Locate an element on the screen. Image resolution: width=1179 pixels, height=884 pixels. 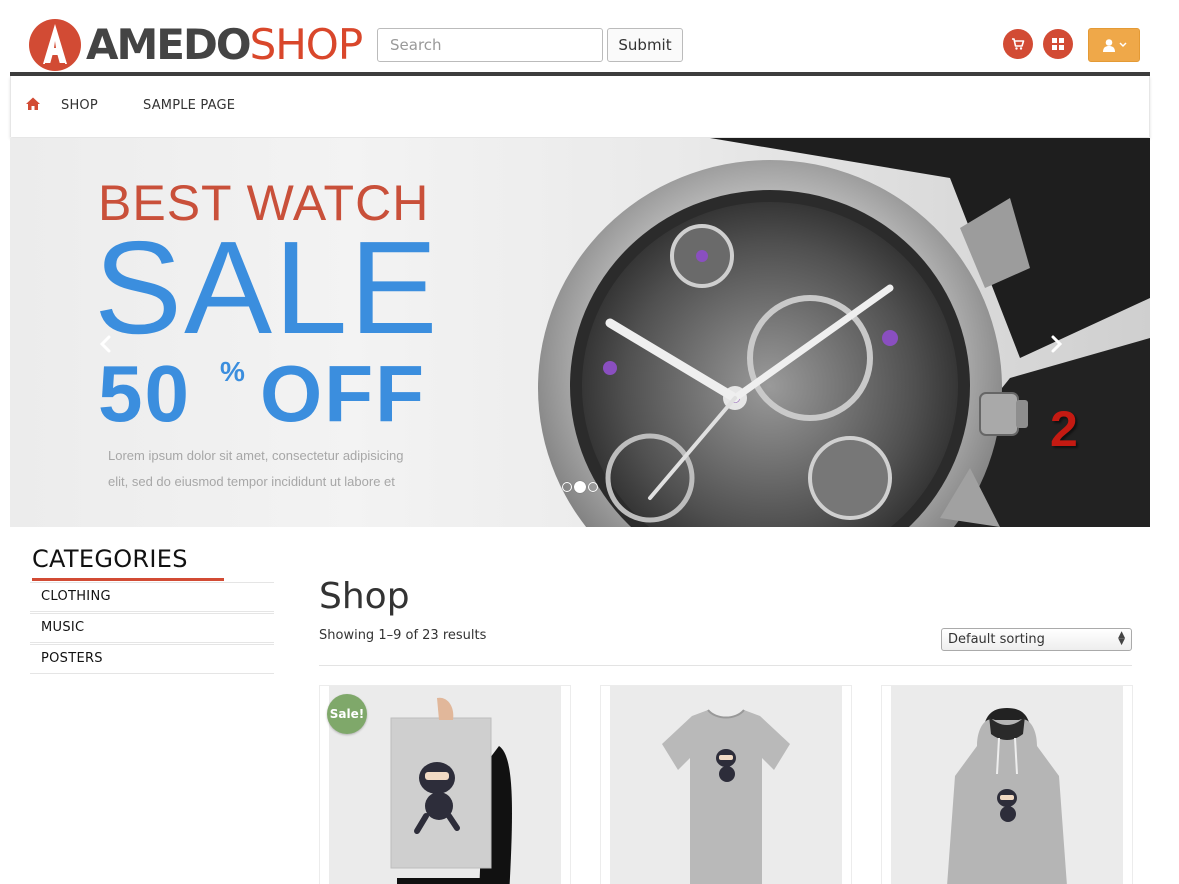
page-title: Shop is located at coordinates (364, 596).